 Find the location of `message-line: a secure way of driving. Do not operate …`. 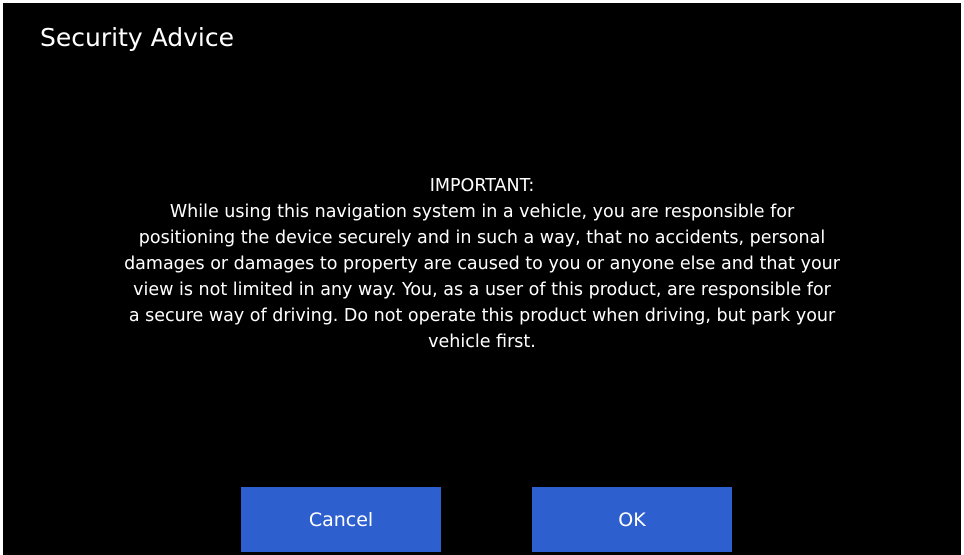

message-line: a secure way of driving. Do not operate … is located at coordinates (482, 316).